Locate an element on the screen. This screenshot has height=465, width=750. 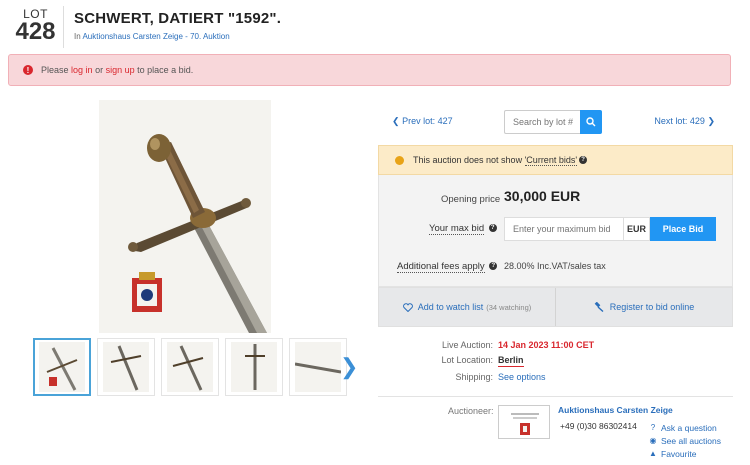
opening-price-label: Opening price is located at coordinates (471, 199).